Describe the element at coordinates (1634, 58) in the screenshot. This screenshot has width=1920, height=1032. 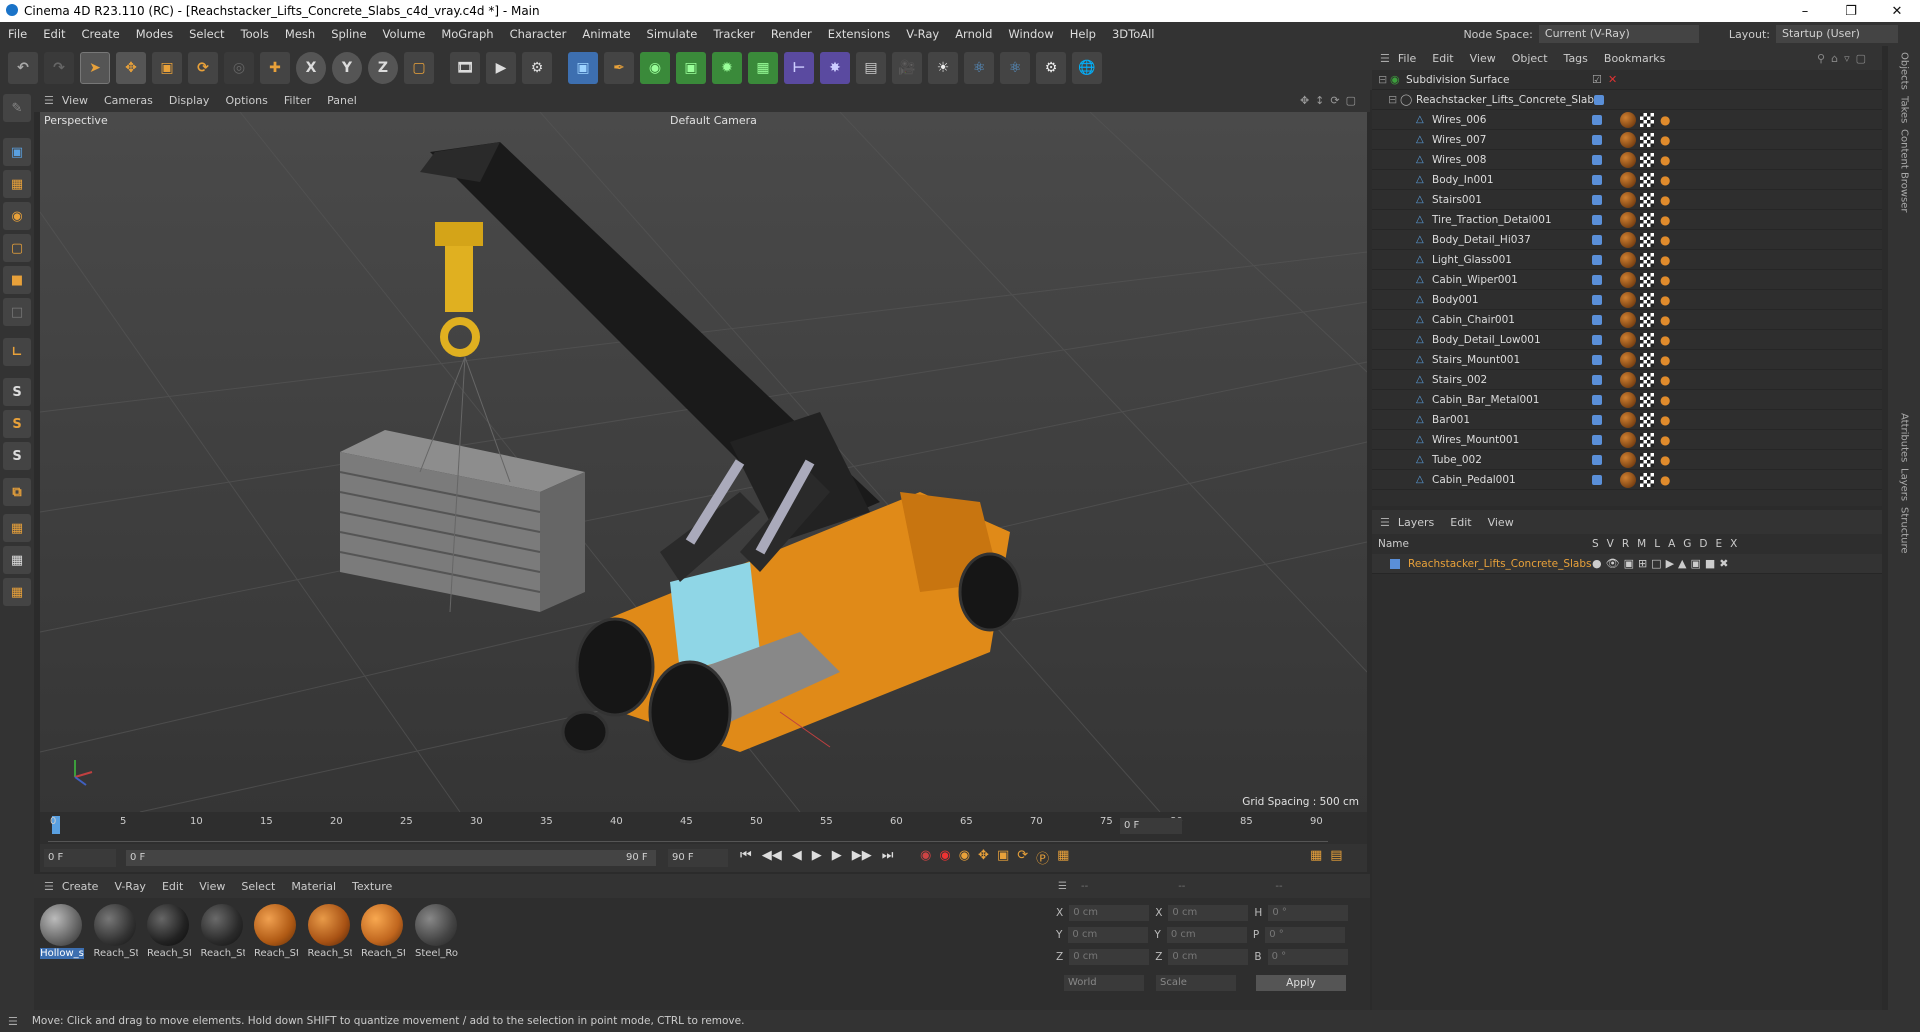
I see `object-menu-bookmarks: Bookmarks` at that location.